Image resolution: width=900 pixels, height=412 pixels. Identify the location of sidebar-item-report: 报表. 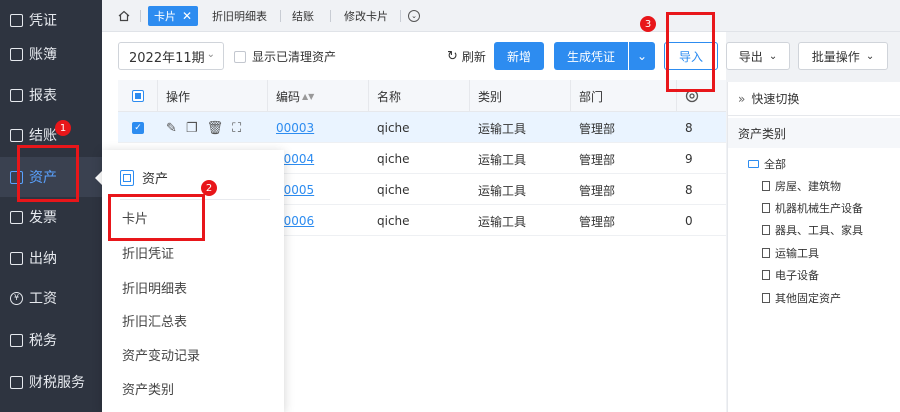
(51, 95).